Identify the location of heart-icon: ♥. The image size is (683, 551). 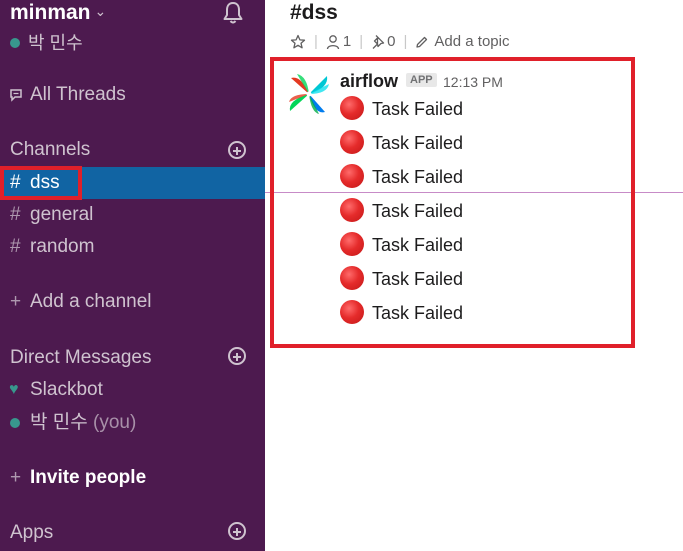
(14, 389).